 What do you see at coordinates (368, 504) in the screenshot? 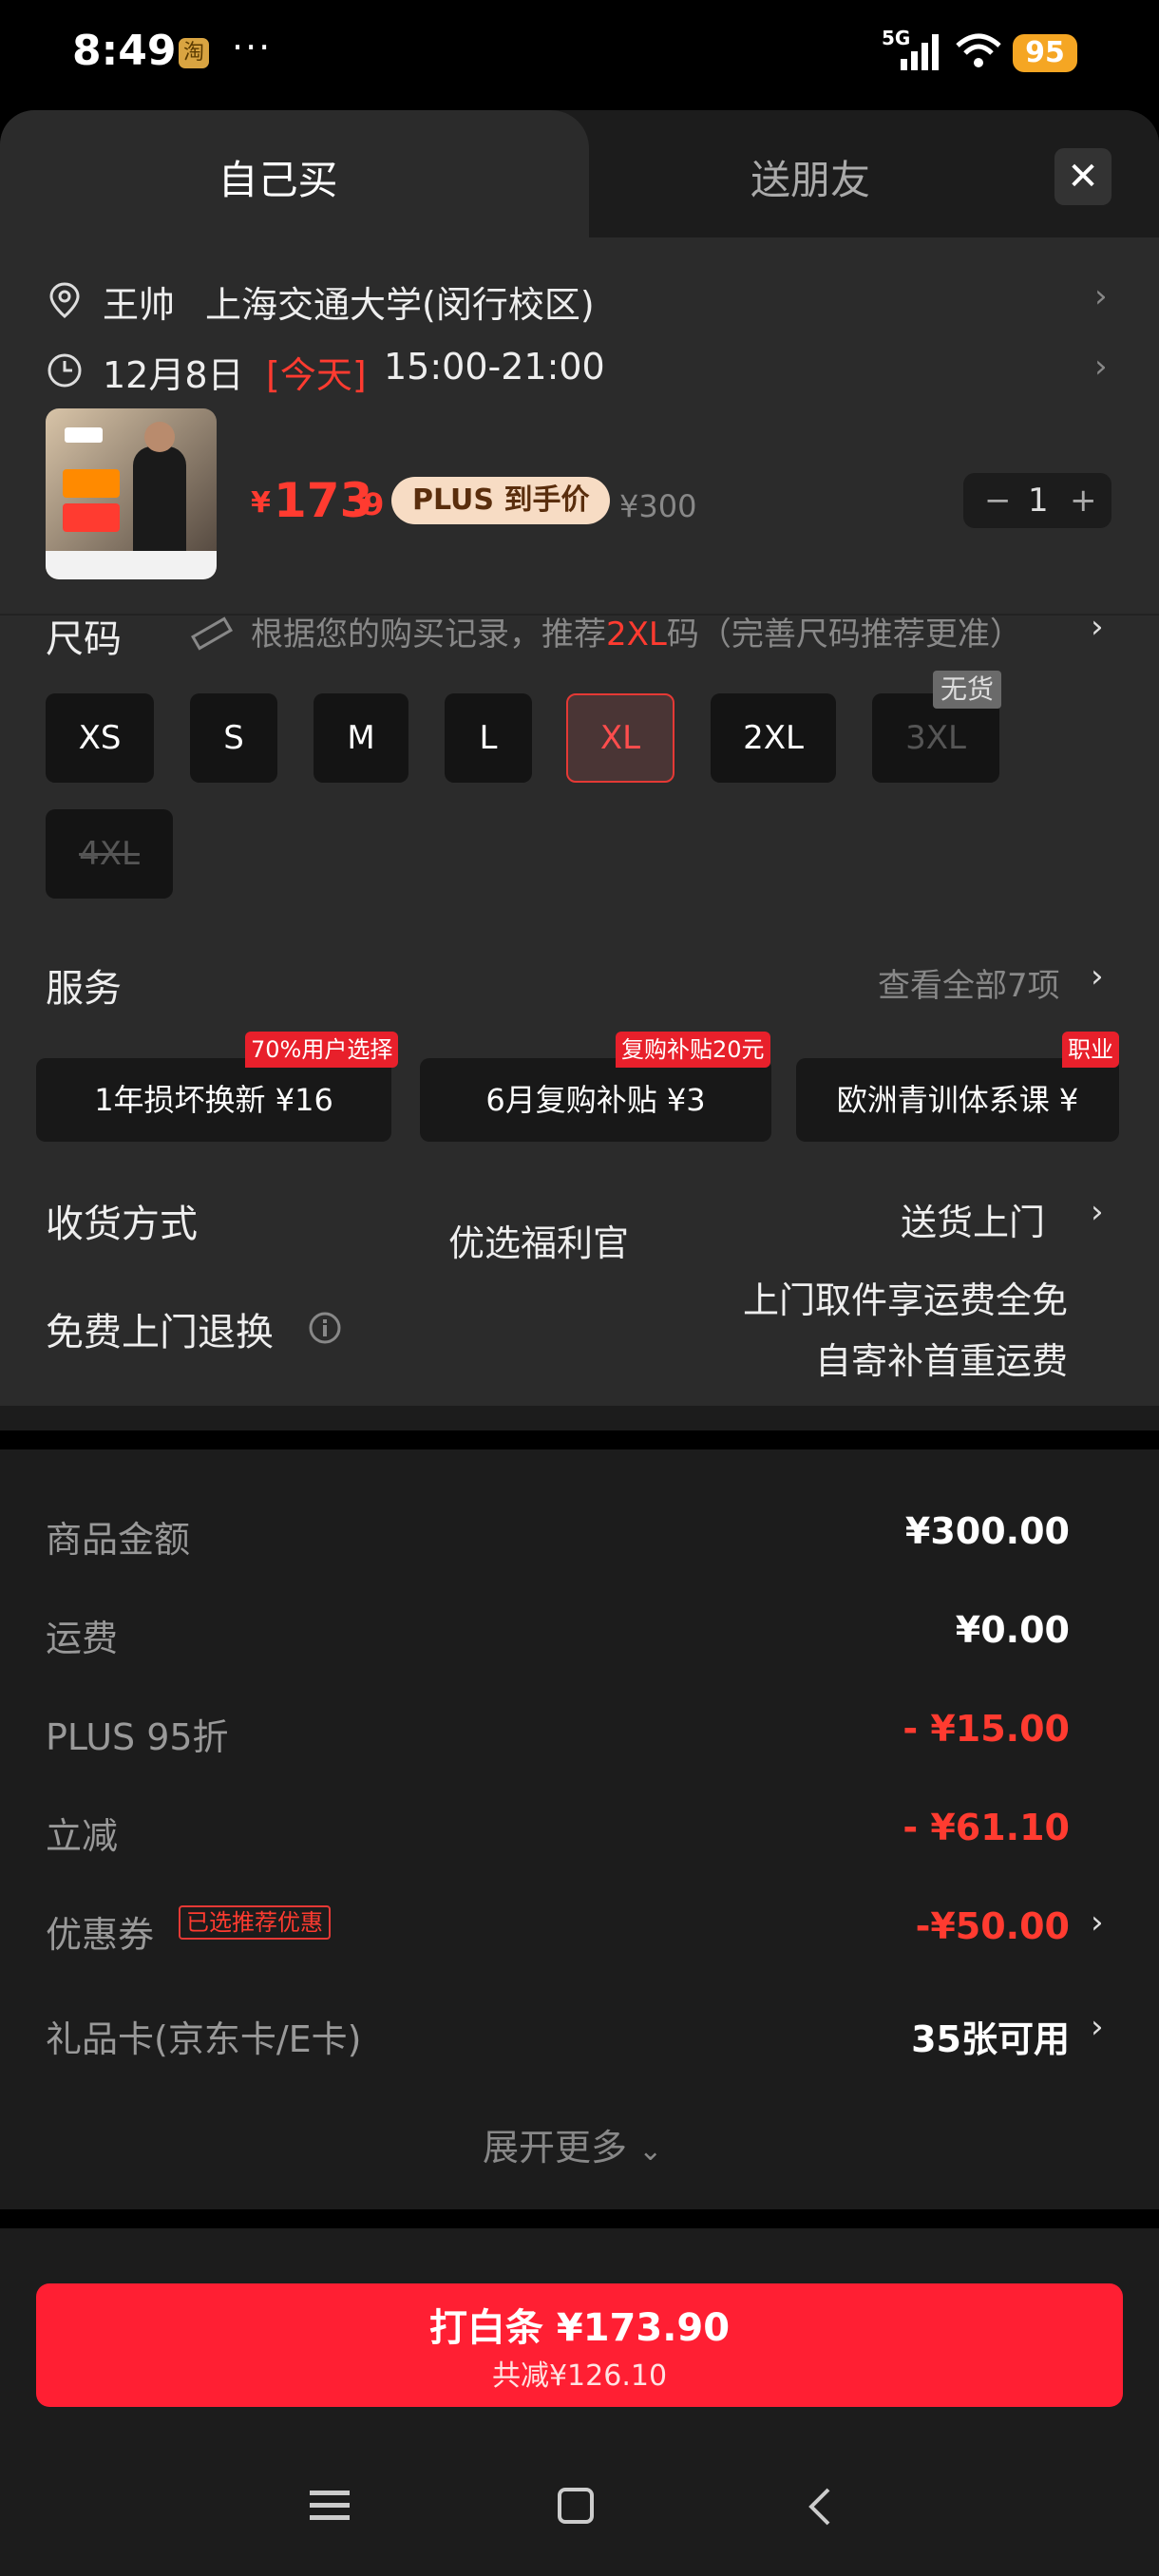
I see `price-decimal: .9` at bounding box center [368, 504].